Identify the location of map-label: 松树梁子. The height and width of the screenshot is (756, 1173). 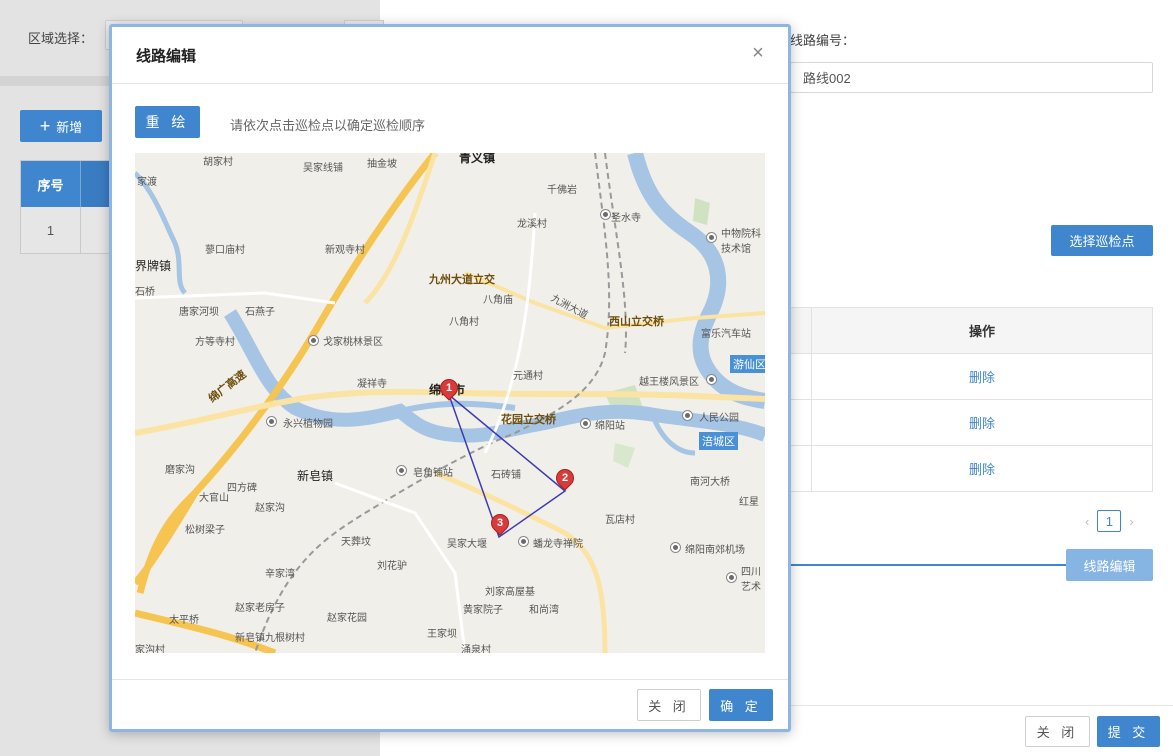
(205, 530).